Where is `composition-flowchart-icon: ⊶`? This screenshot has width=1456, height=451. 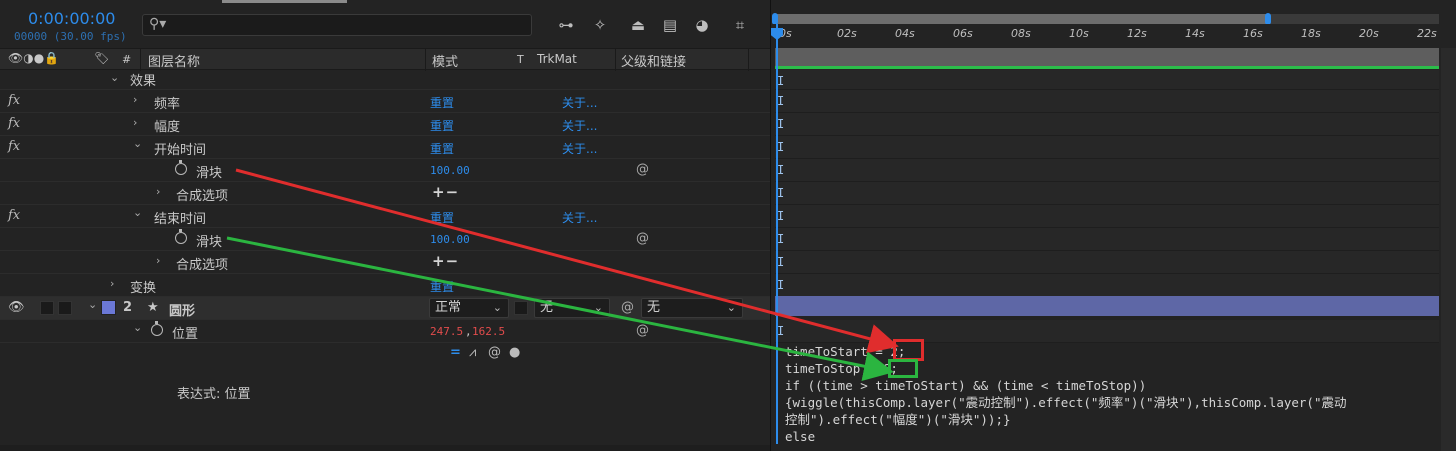 composition-flowchart-icon: ⊶ is located at coordinates (566, 25).